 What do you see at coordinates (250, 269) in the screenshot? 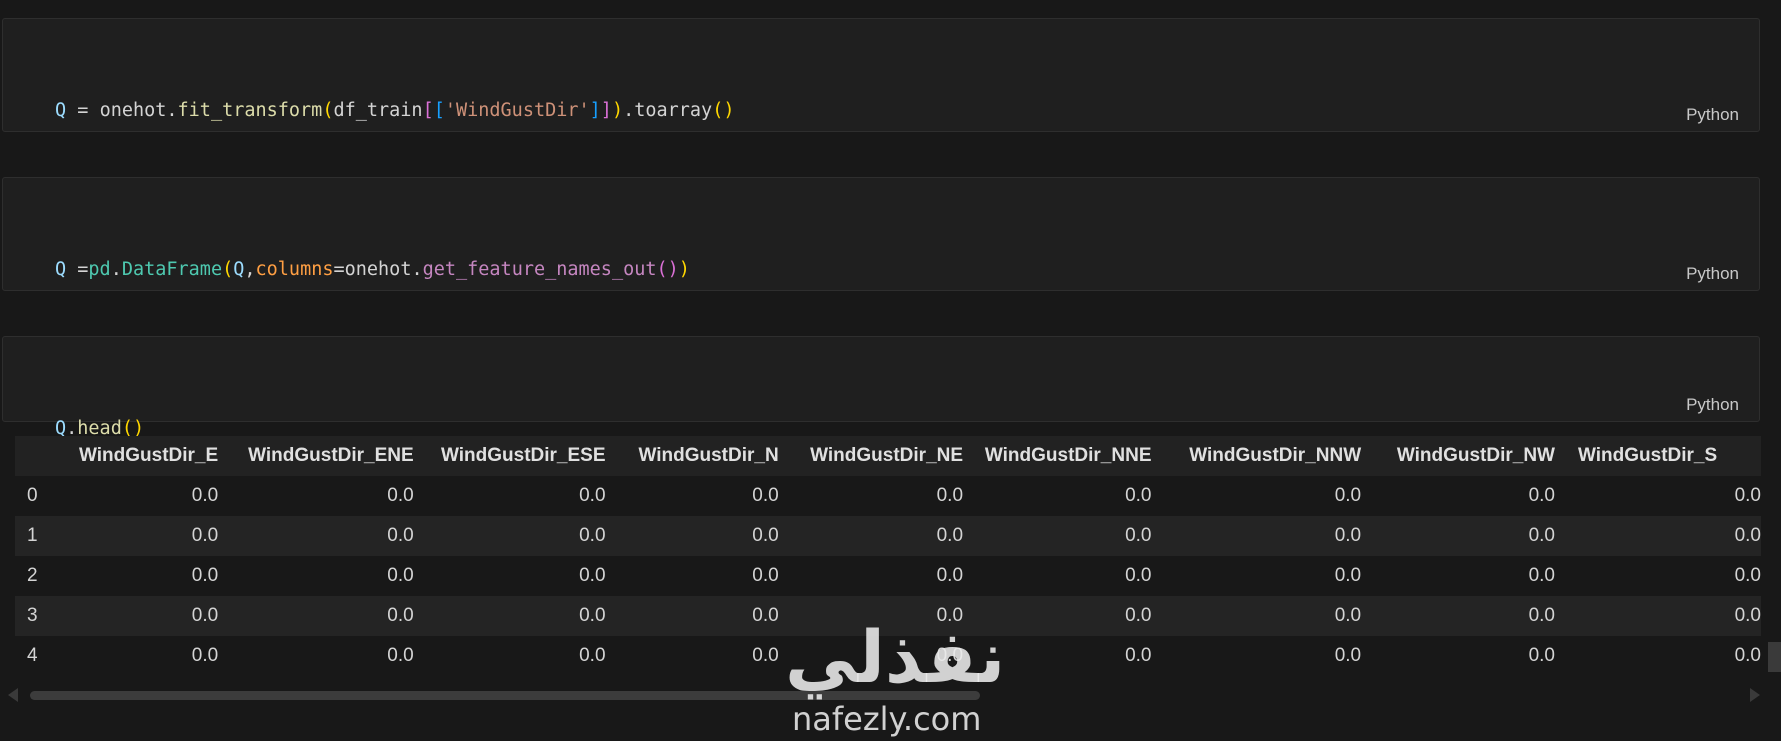
I see `code-token: ,` at bounding box center [250, 269].